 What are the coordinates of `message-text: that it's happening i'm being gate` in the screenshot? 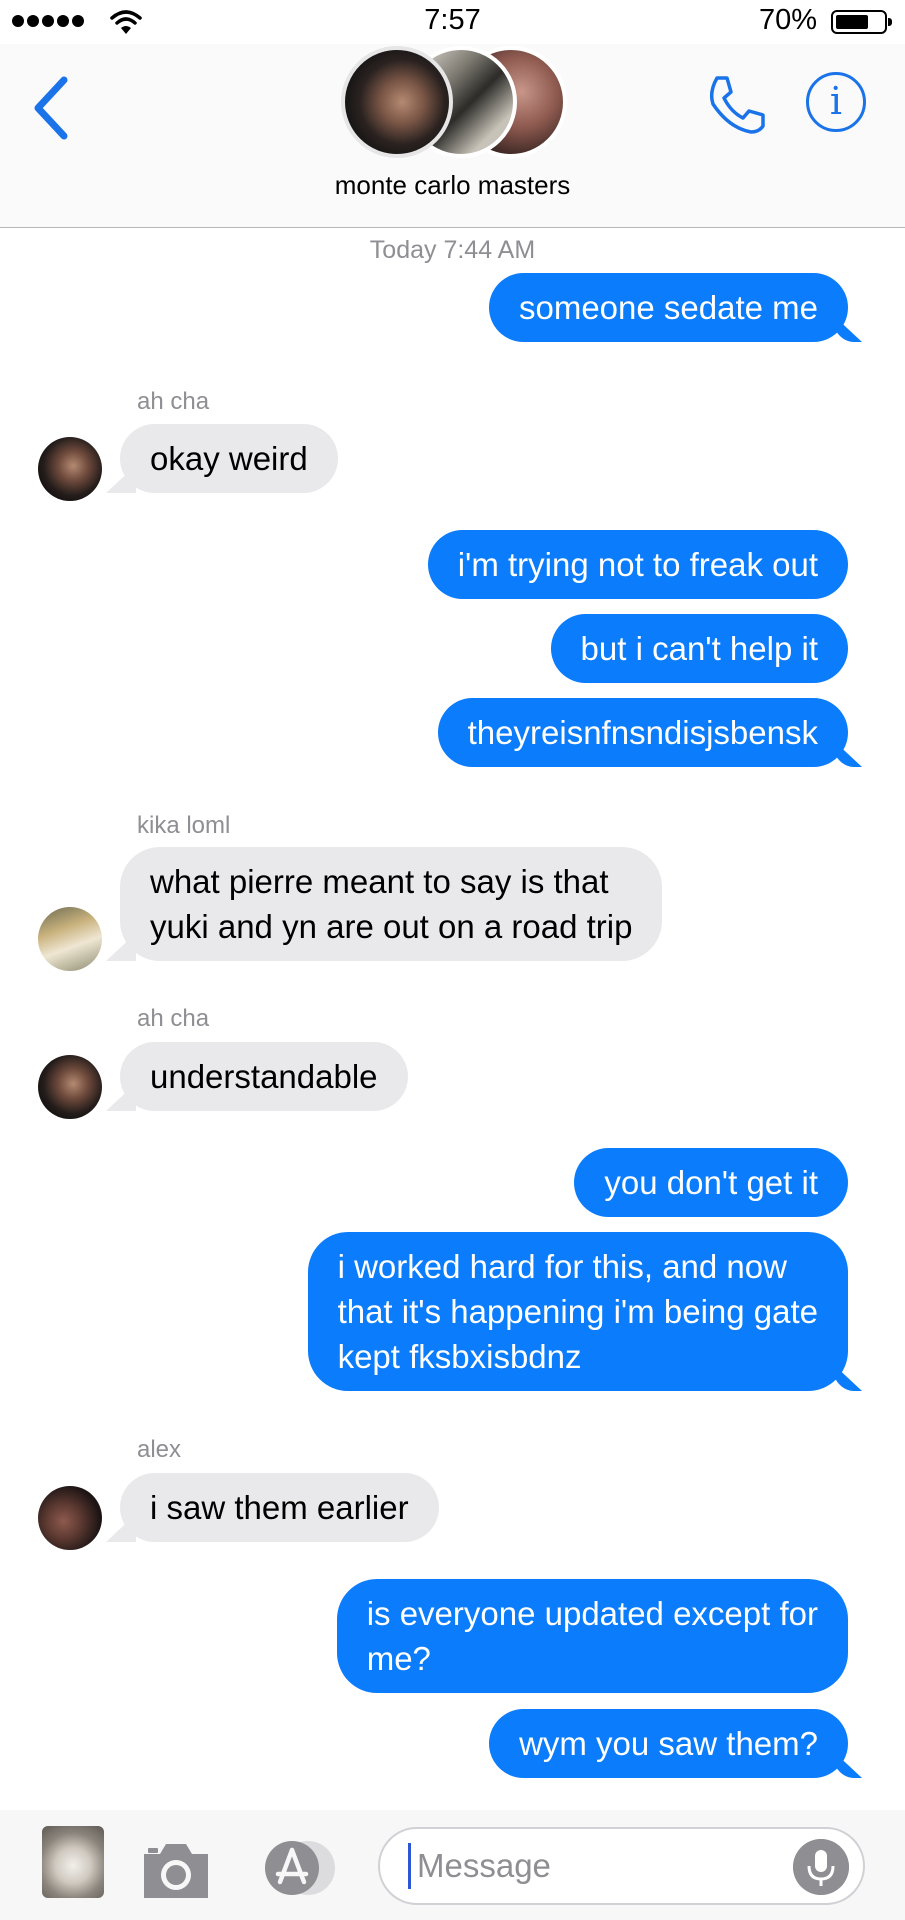 It's located at (577, 1311).